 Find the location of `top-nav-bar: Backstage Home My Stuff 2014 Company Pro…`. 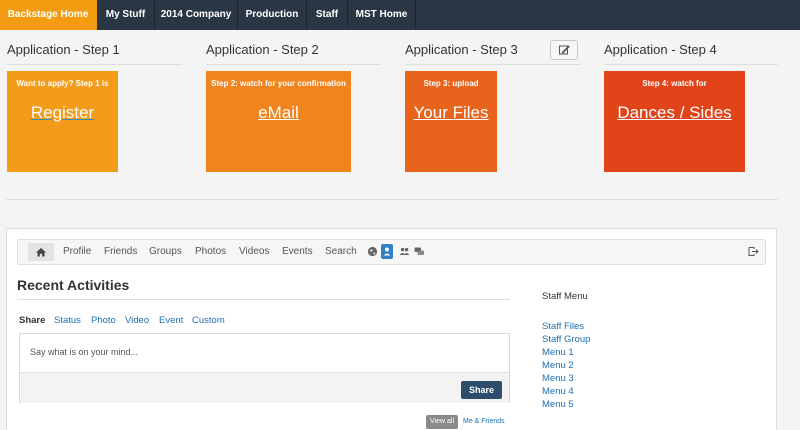

top-nav-bar: Backstage Home My Stuff 2014 Company Pro… is located at coordinates (400, 15).